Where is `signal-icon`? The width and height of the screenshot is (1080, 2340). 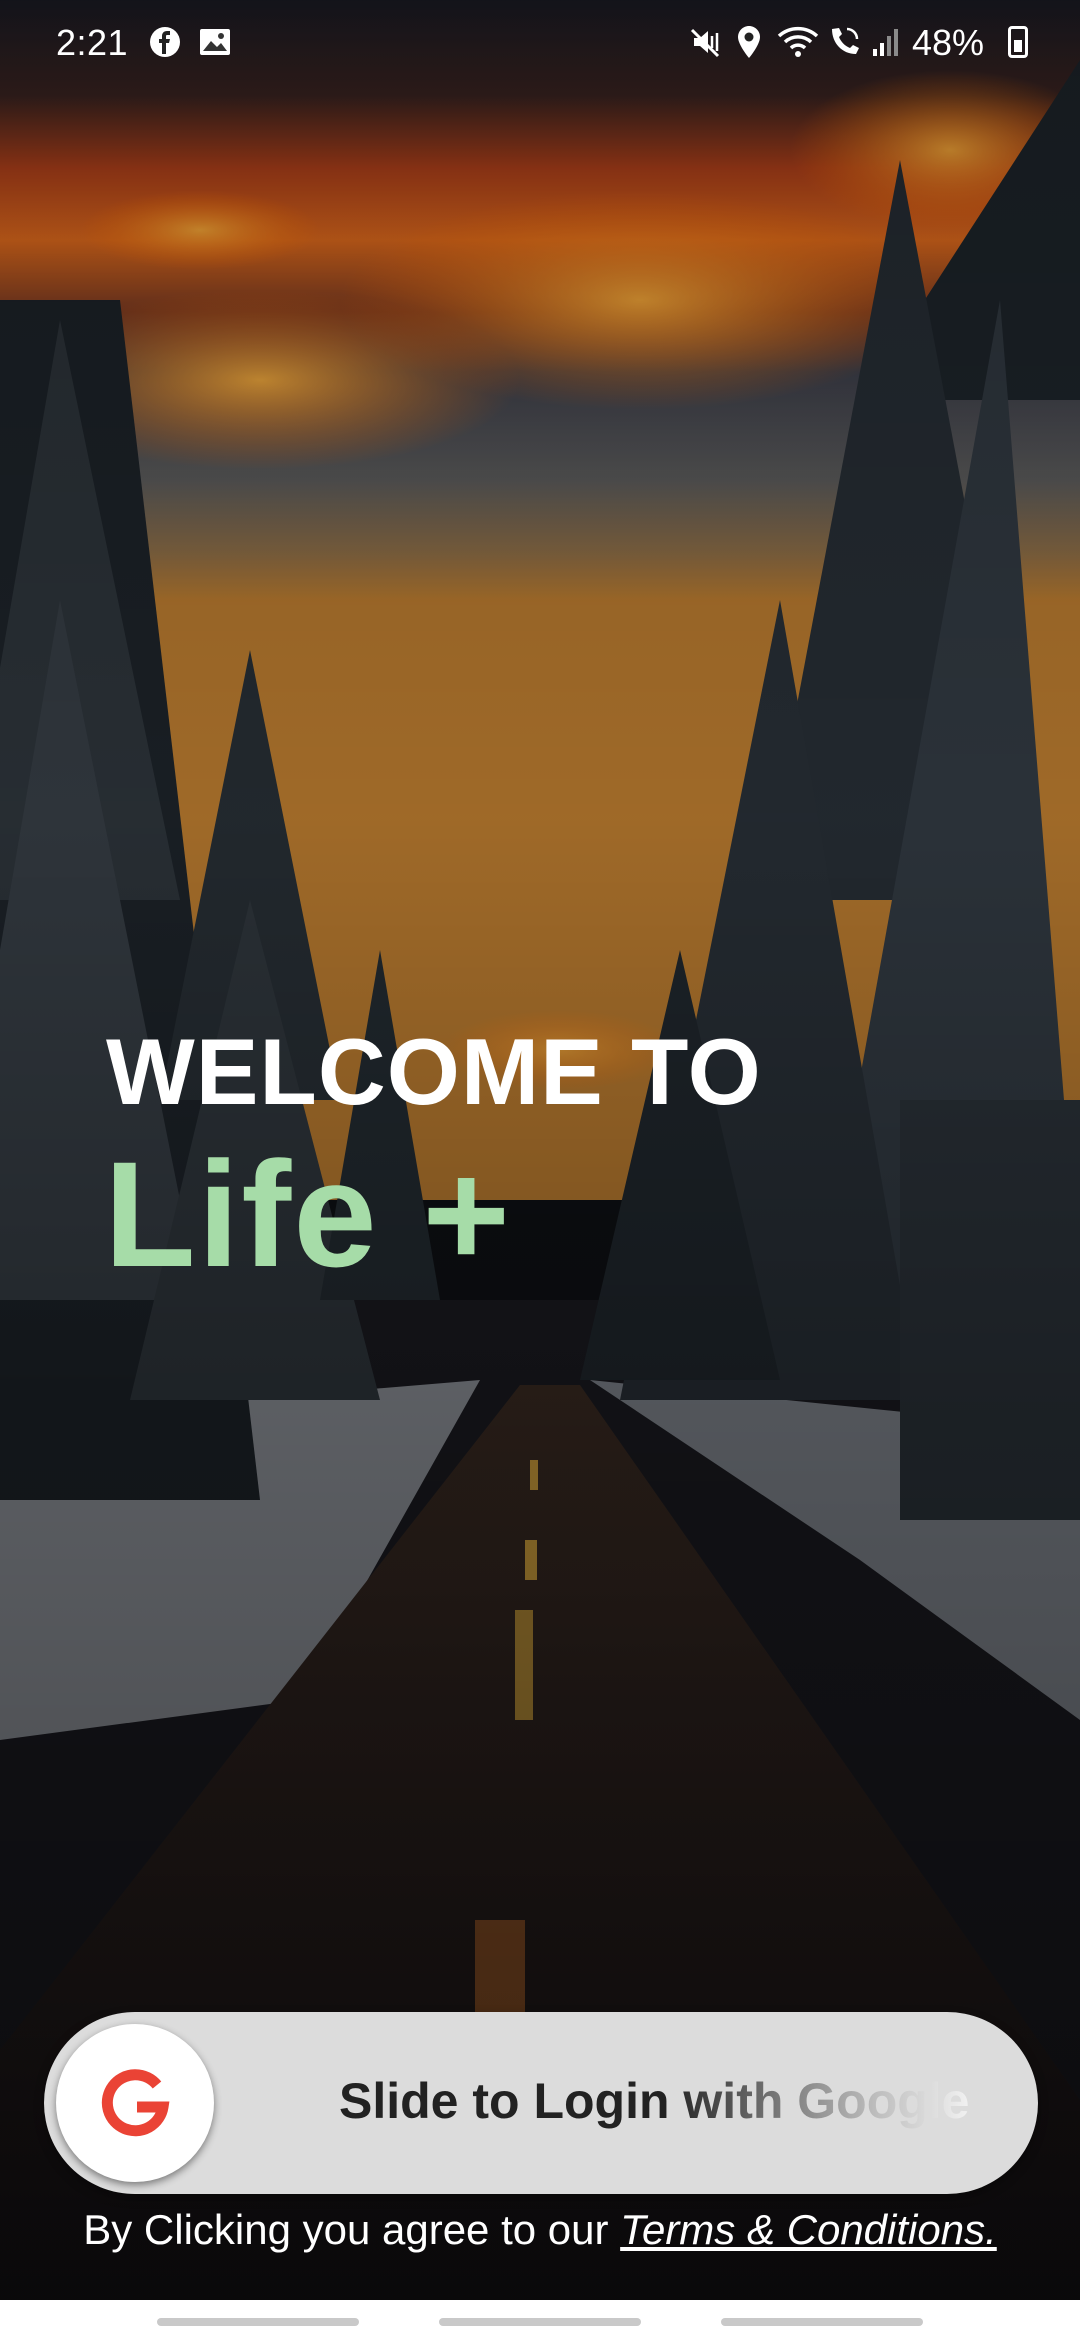 signal-icon is located at coordinates (885, 42).